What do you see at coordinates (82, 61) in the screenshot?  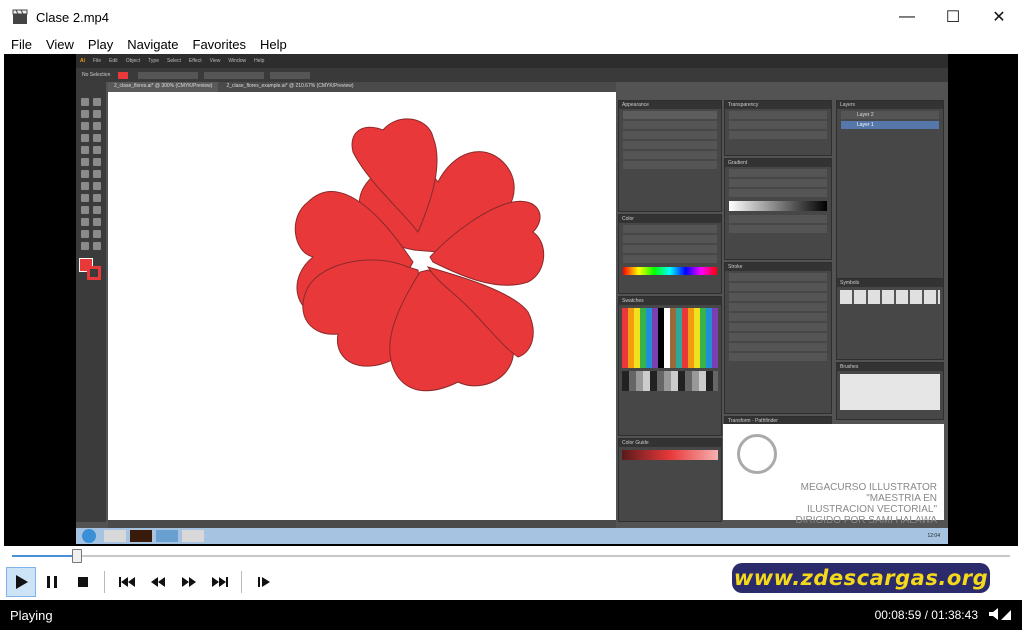 I see `ai-logo: Ai` at bounding box center [82, 61].